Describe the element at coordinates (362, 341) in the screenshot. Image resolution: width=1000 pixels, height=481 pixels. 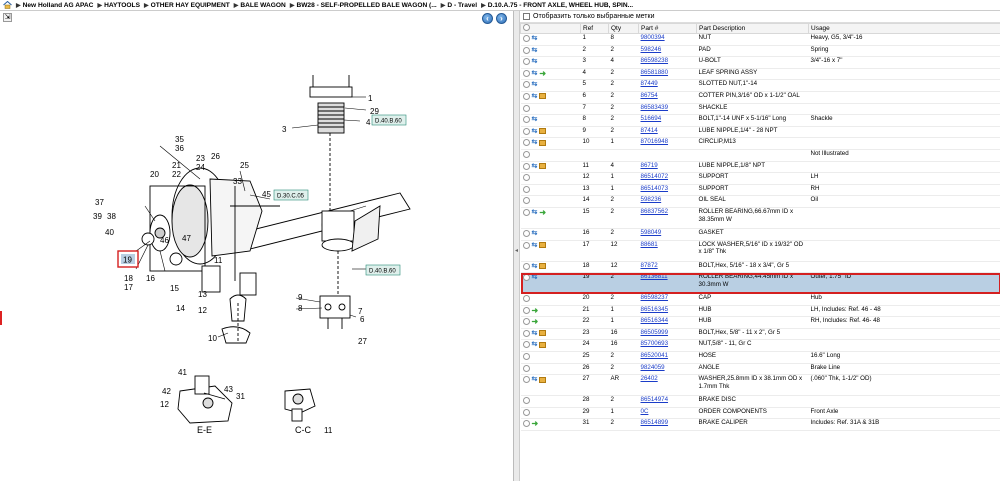
I see `callout-27: 27` at that location.